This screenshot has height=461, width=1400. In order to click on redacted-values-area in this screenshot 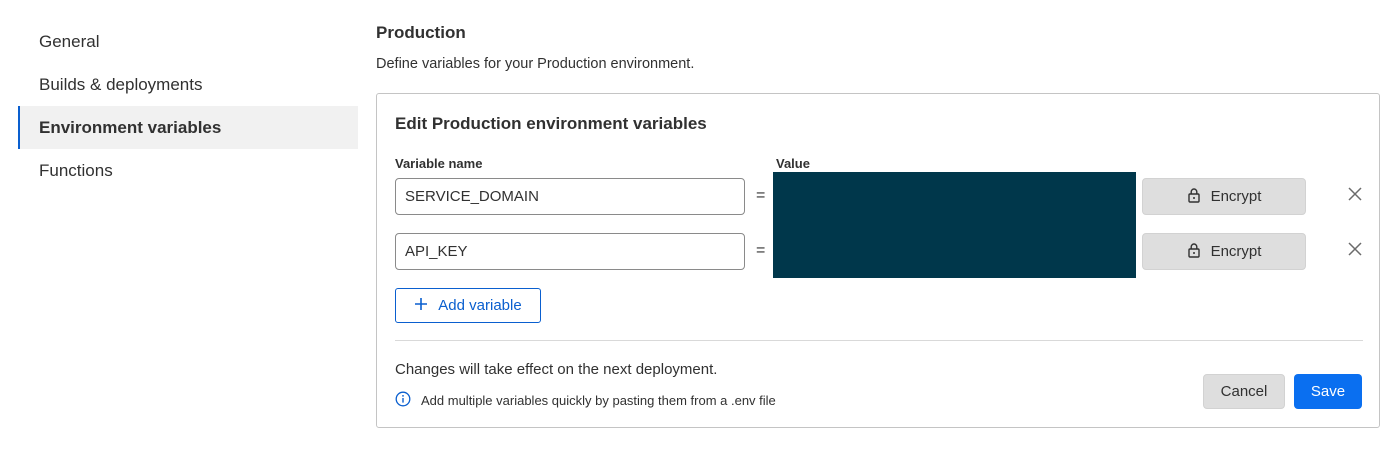, I will do `click(954, 225)`.